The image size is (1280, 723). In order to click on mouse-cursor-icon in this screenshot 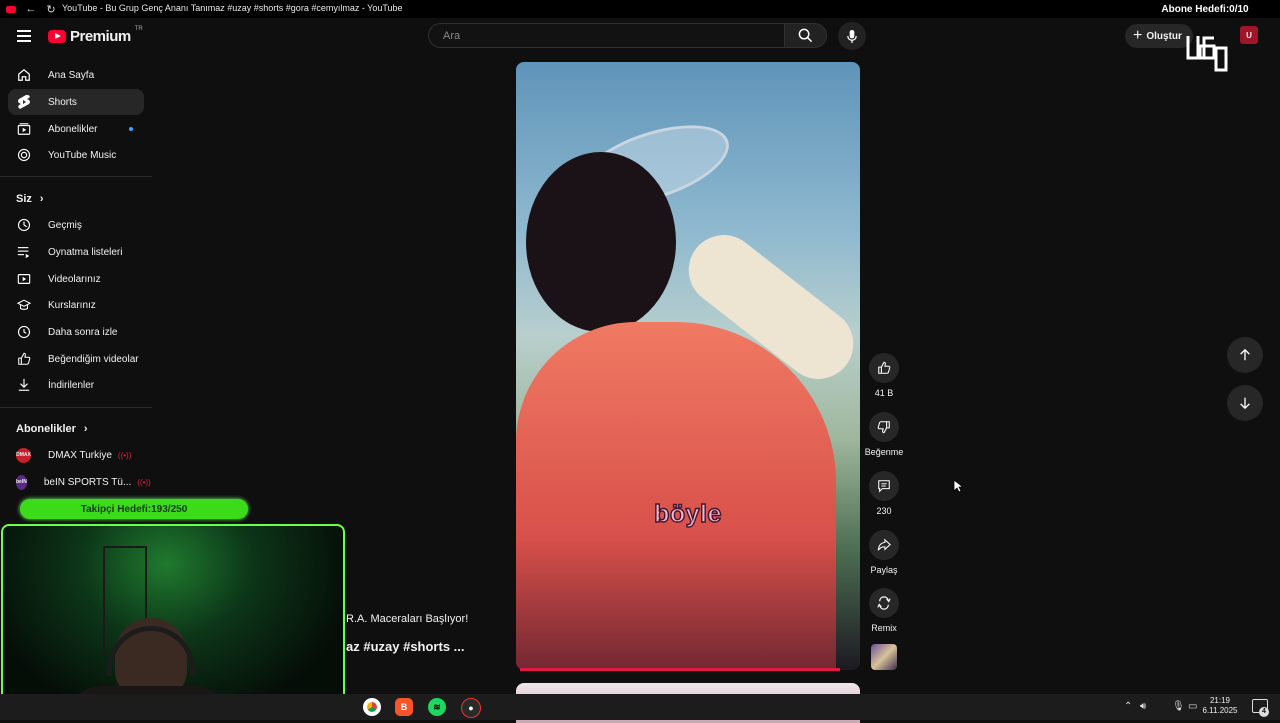, I will do `click(958, 486)`.